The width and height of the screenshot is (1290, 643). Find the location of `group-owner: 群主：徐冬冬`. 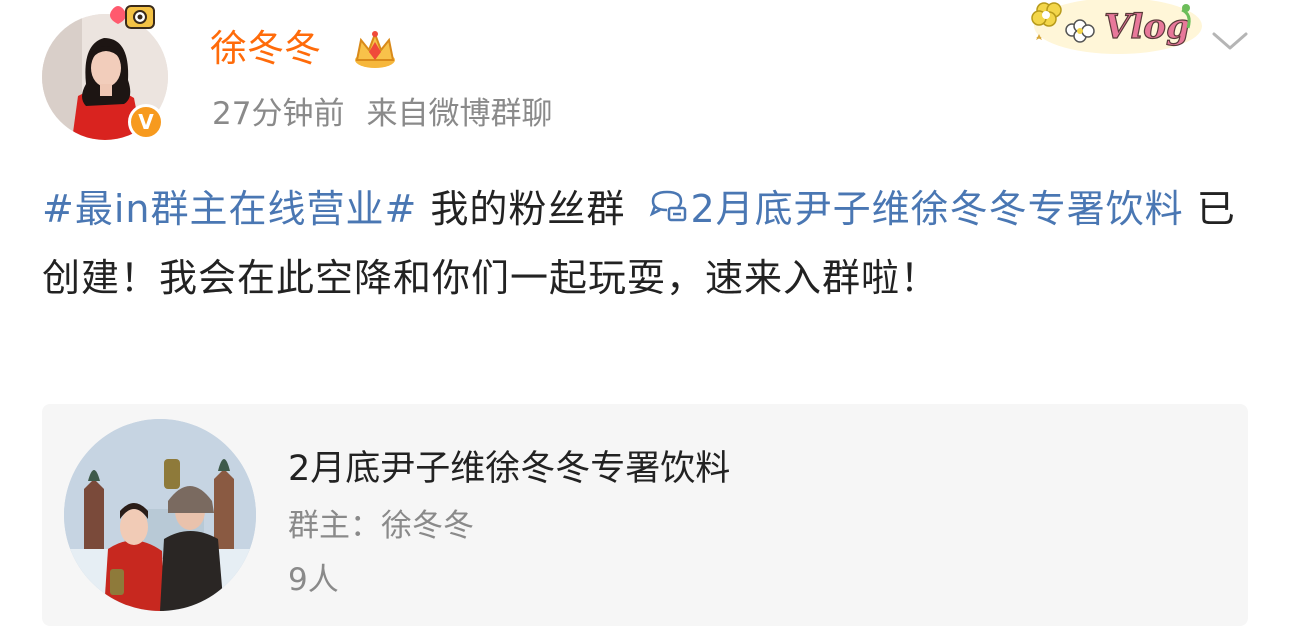

group-owner: 群主：徐冬冬 is located at coordinates (381, 526).